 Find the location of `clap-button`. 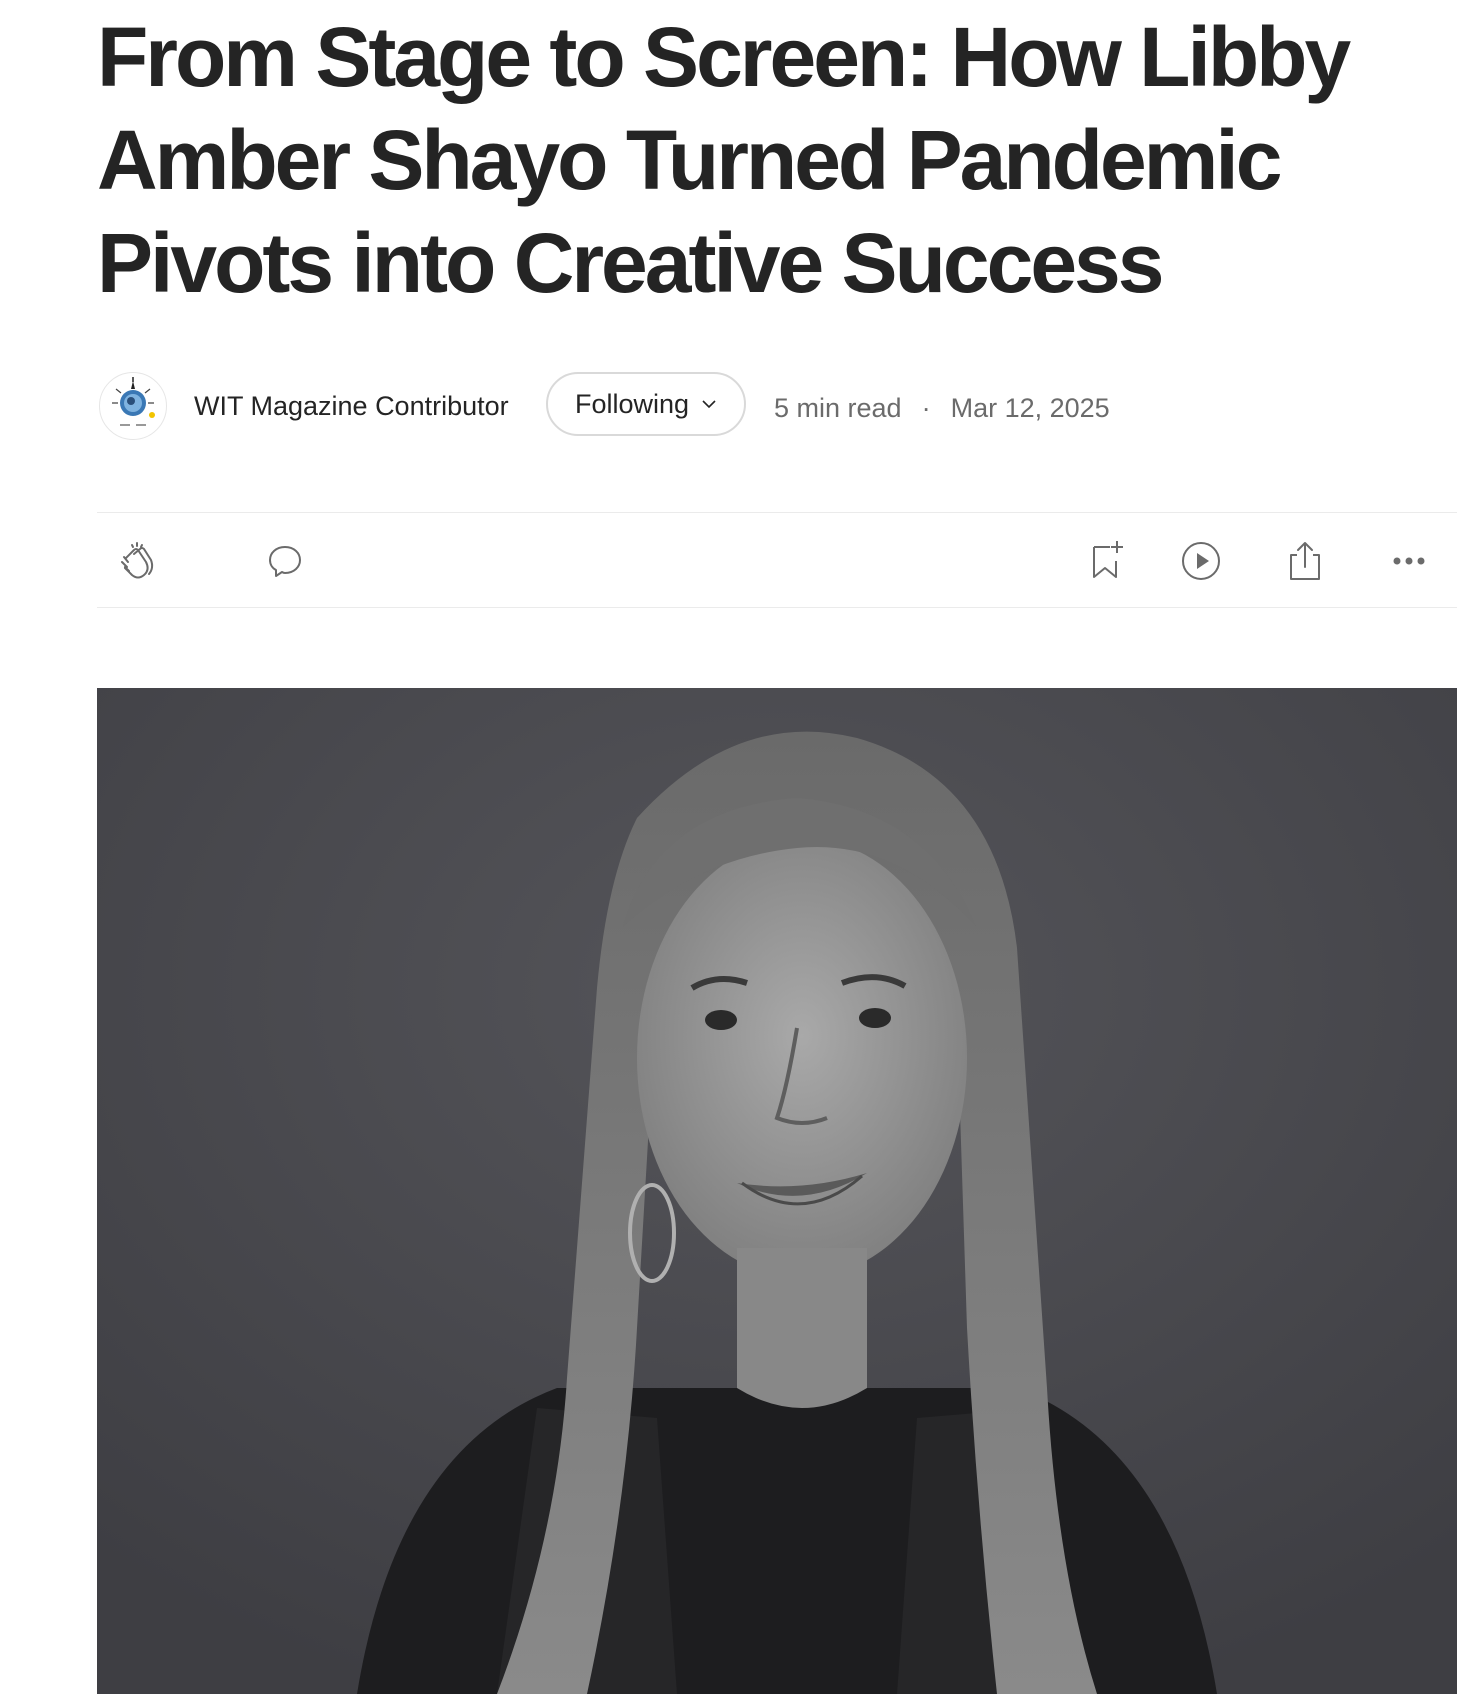

clap-button is located at coordinates (137, 561).